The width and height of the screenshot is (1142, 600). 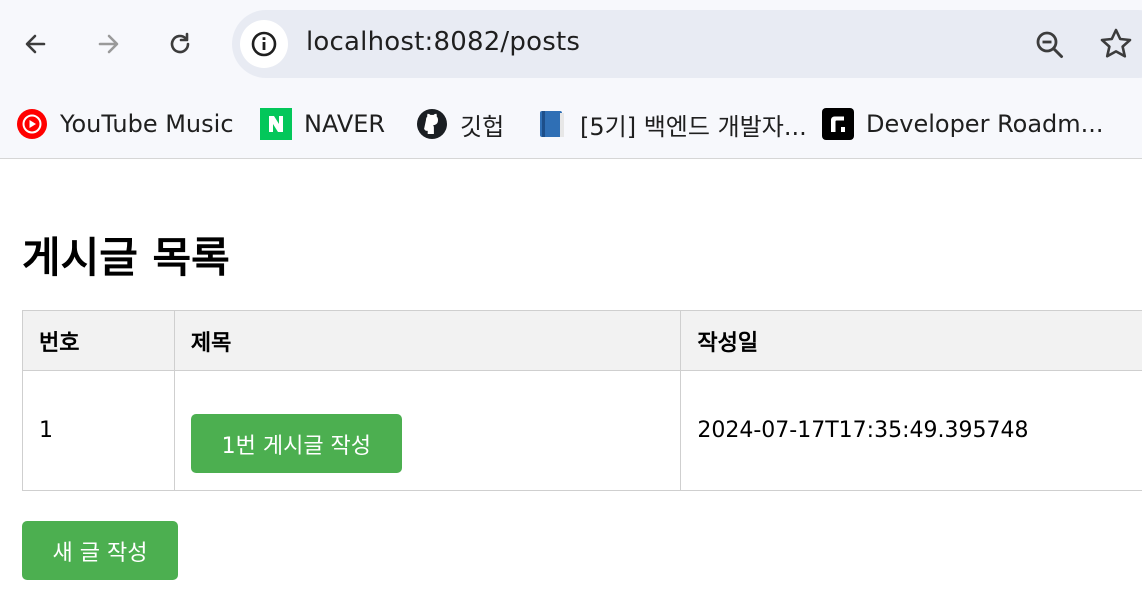 I want to click on star-icon, so click(x=1116, y=43).